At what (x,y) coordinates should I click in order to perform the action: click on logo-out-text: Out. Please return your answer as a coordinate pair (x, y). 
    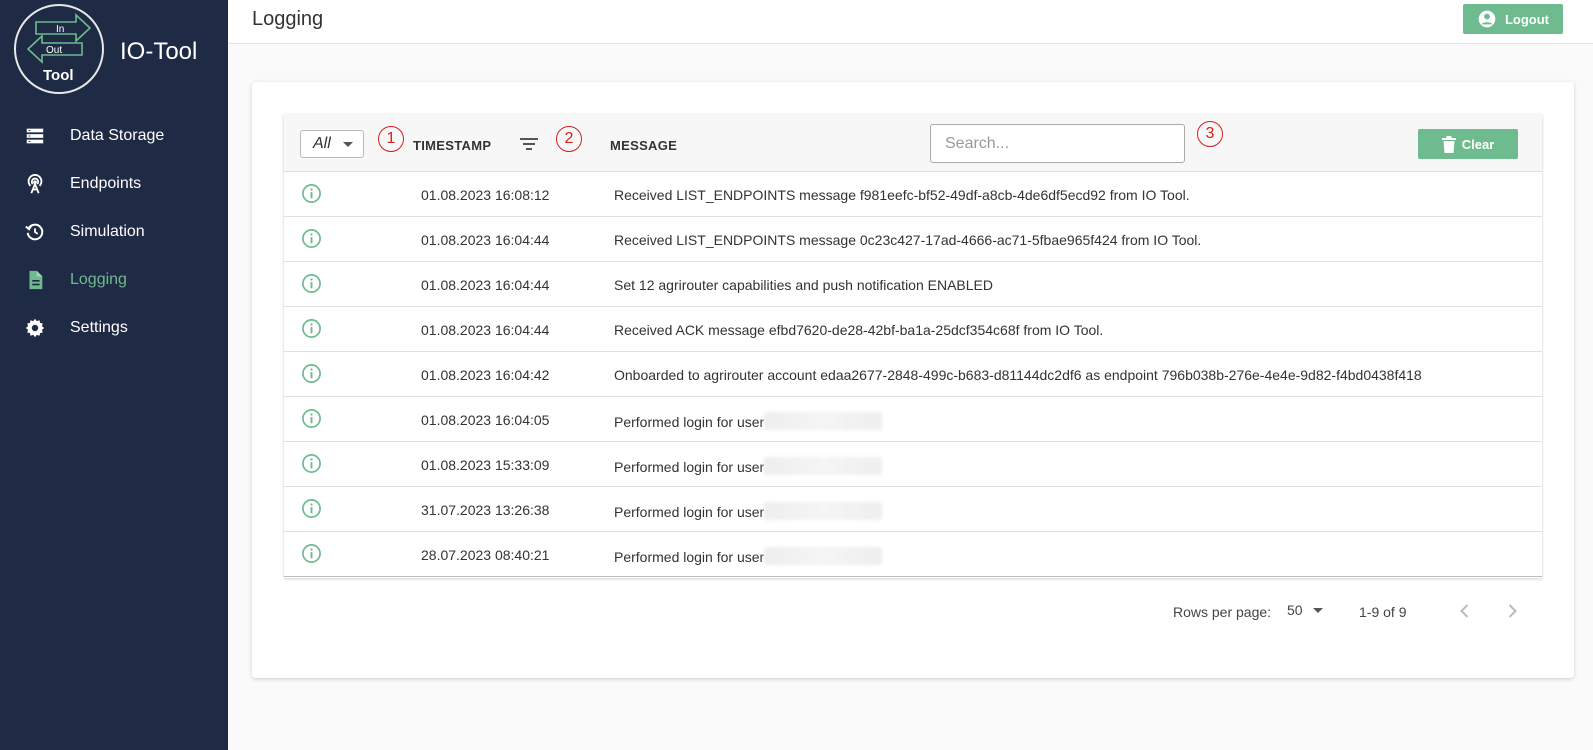
    Looking at the image, I should click on (54, 50).